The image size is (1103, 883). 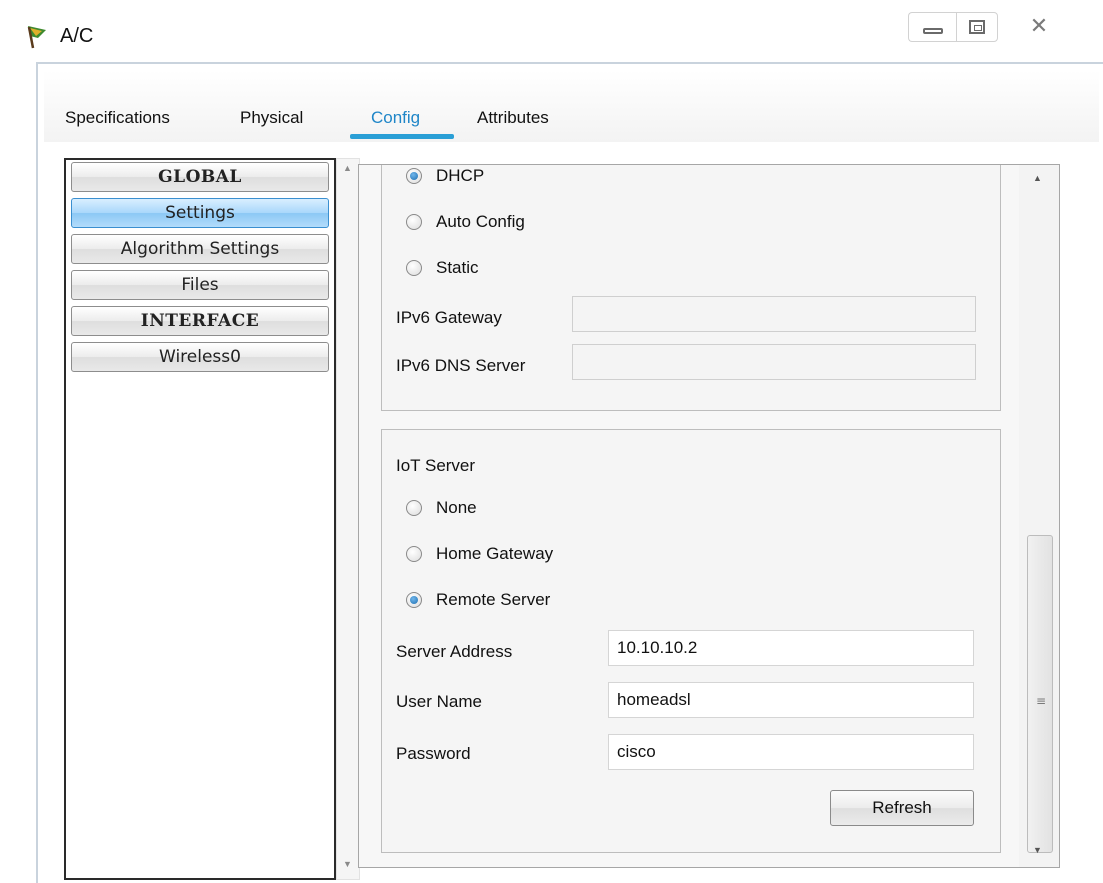 I want to click on nav-global-header: GLOBAL, so click(x=200, y=177).